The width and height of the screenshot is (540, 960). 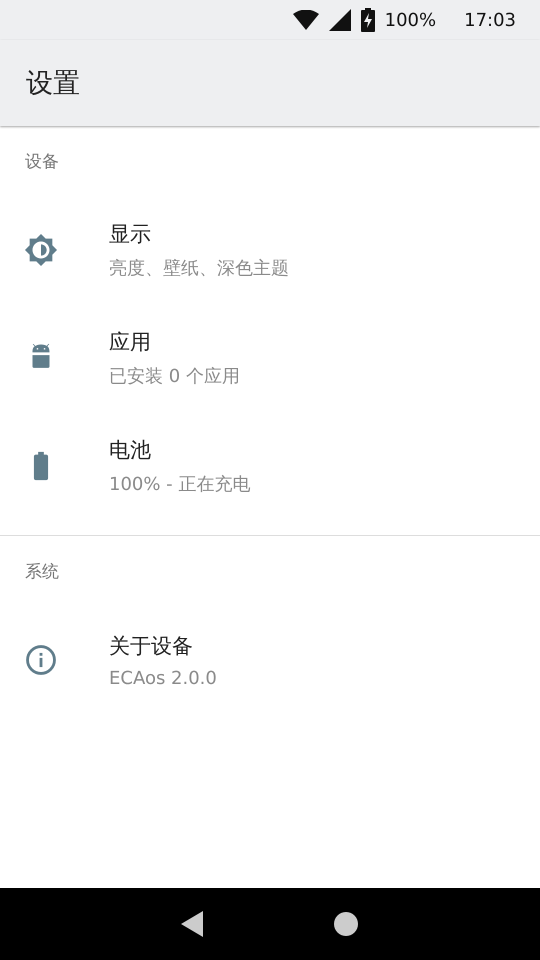 I want to click on battery-percentage: 100%, so click(x=410, y=20).